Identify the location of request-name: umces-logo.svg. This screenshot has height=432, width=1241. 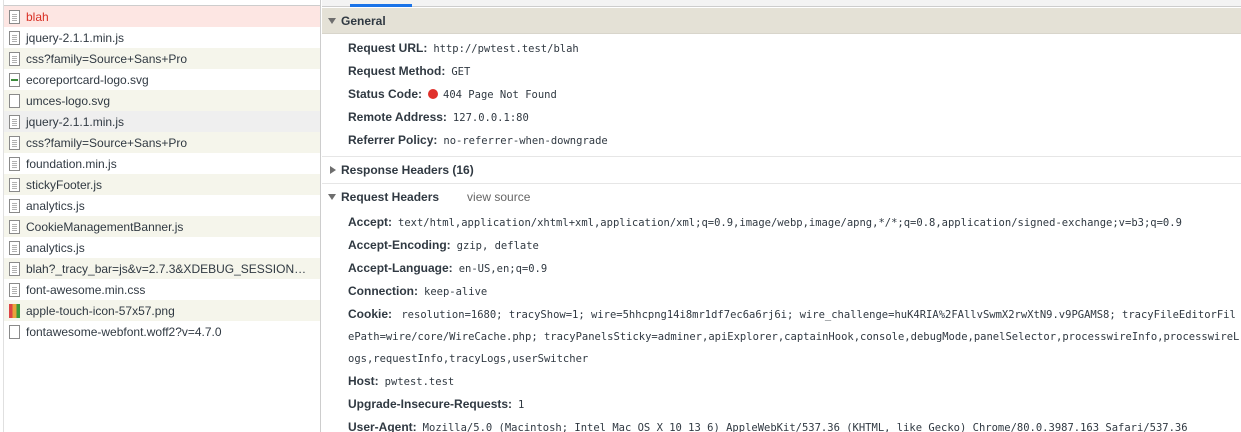
(68, 100).